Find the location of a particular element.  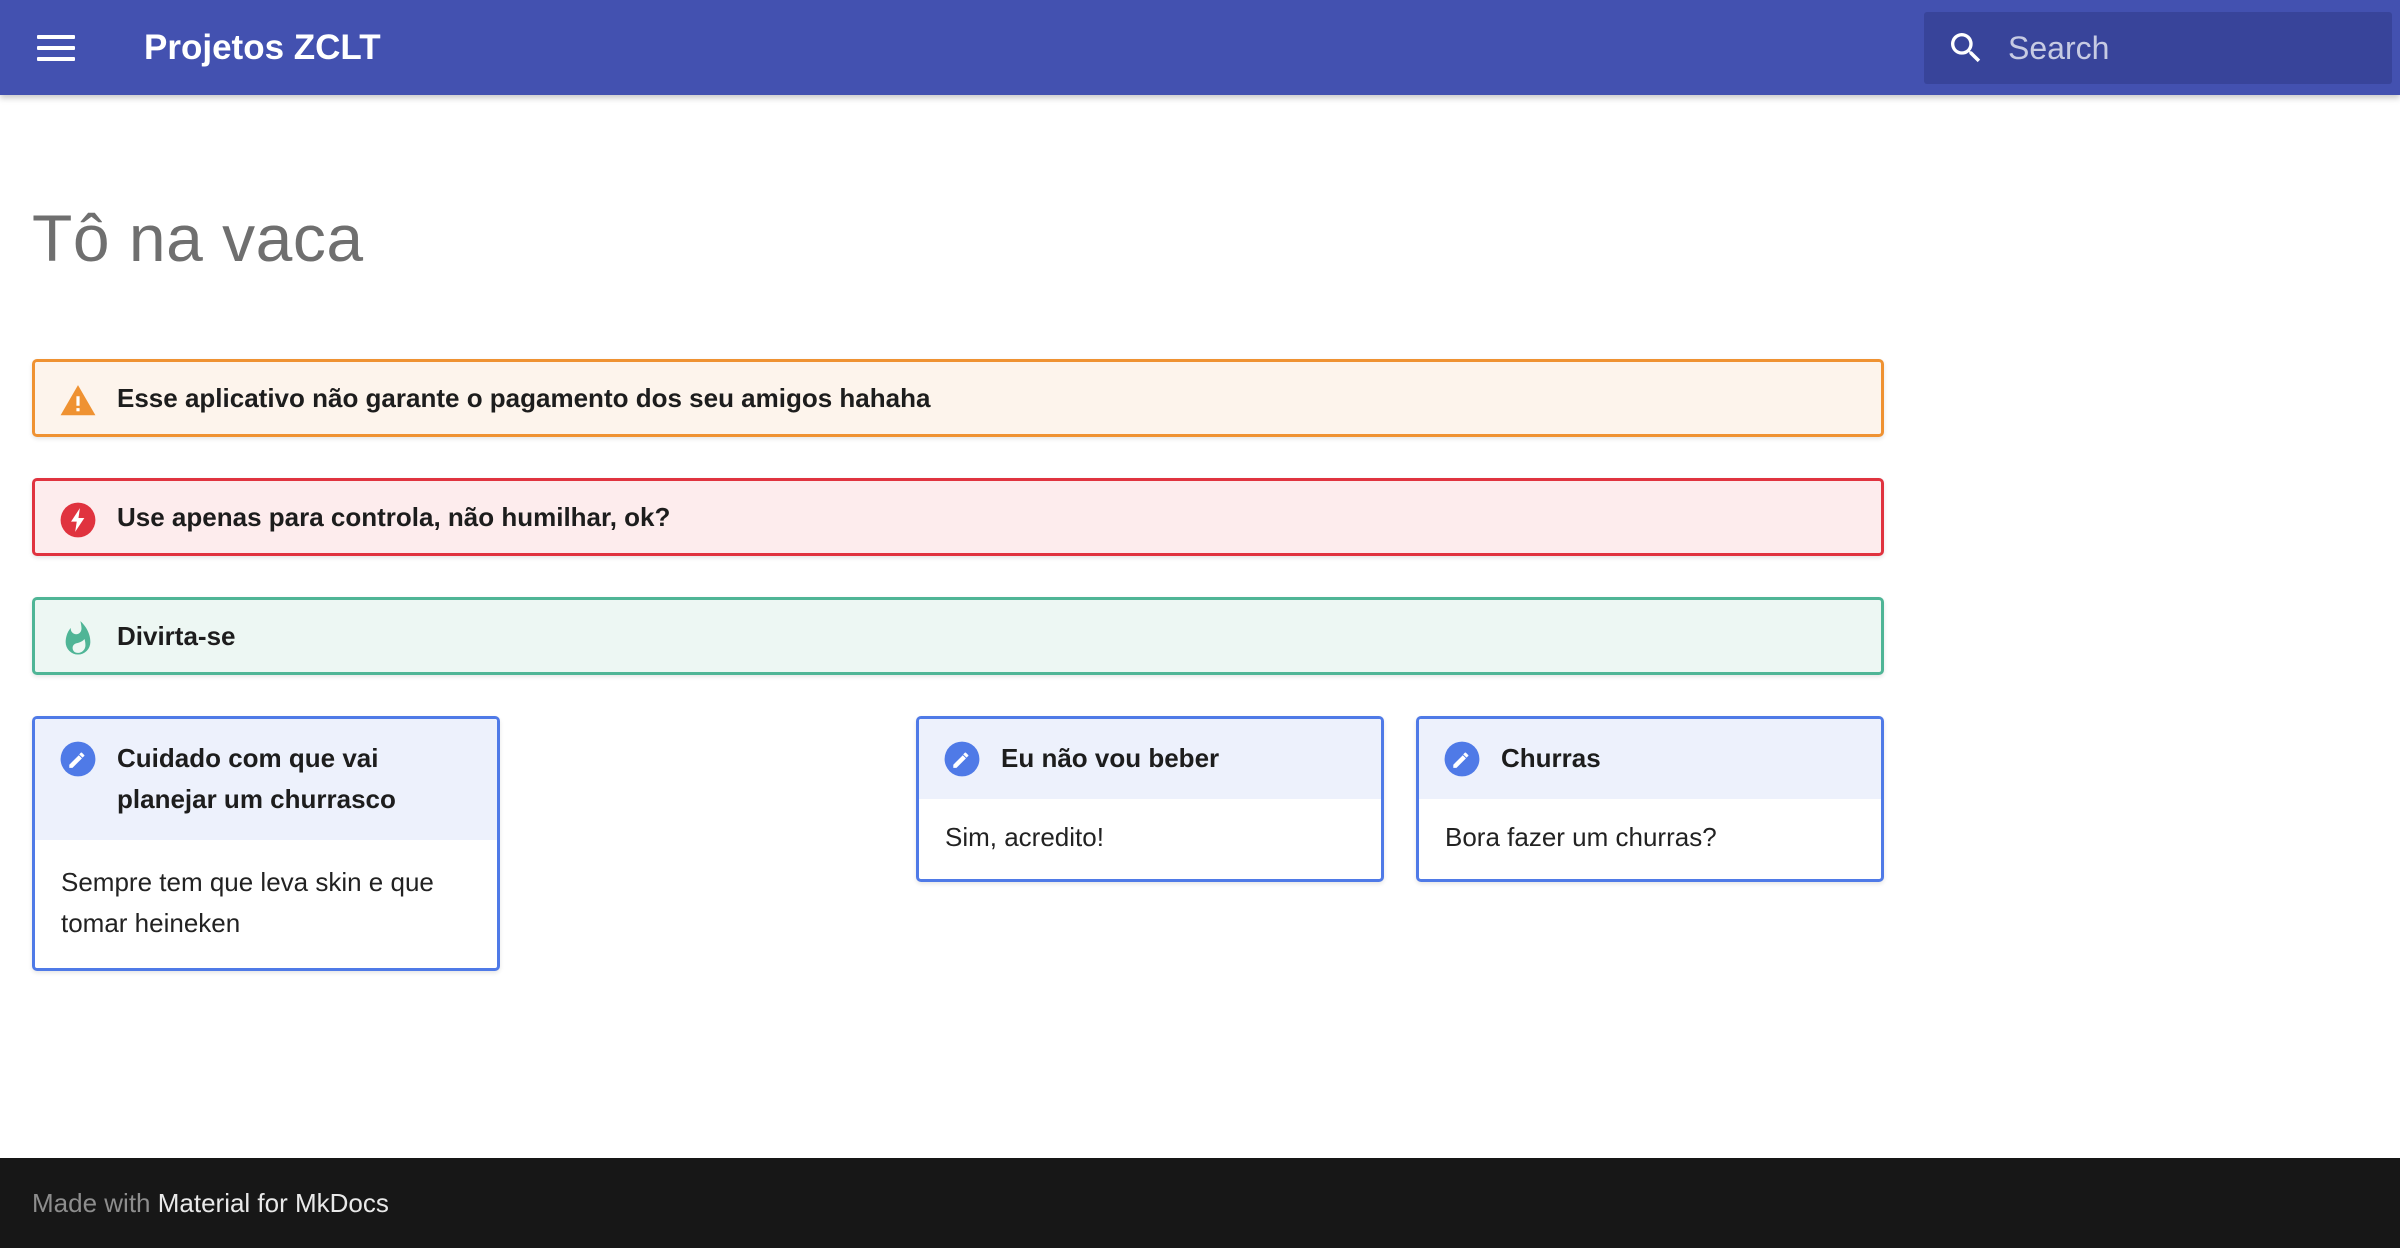

search-input is located at coordinates (2193, 48).